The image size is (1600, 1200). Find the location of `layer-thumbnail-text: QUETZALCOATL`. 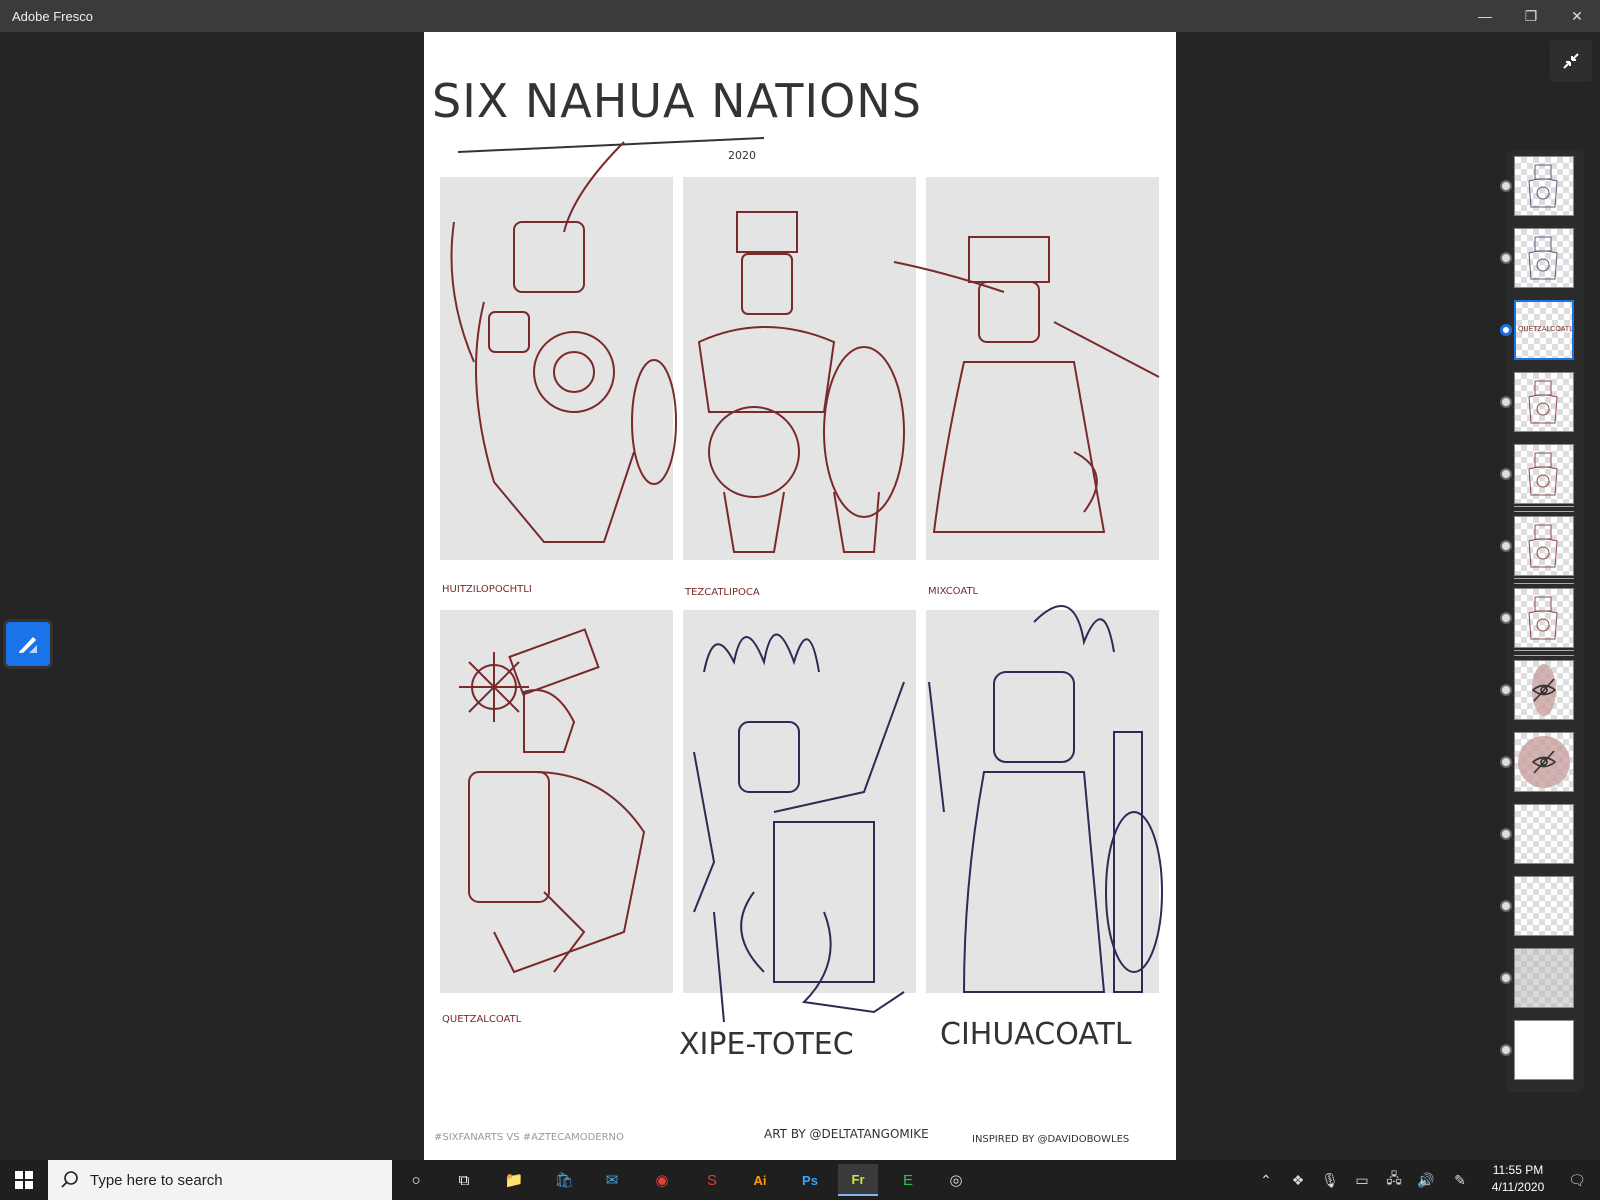

layer-thumbnail-text: QUETZALCOATL is located at coordinates (1546, 329).